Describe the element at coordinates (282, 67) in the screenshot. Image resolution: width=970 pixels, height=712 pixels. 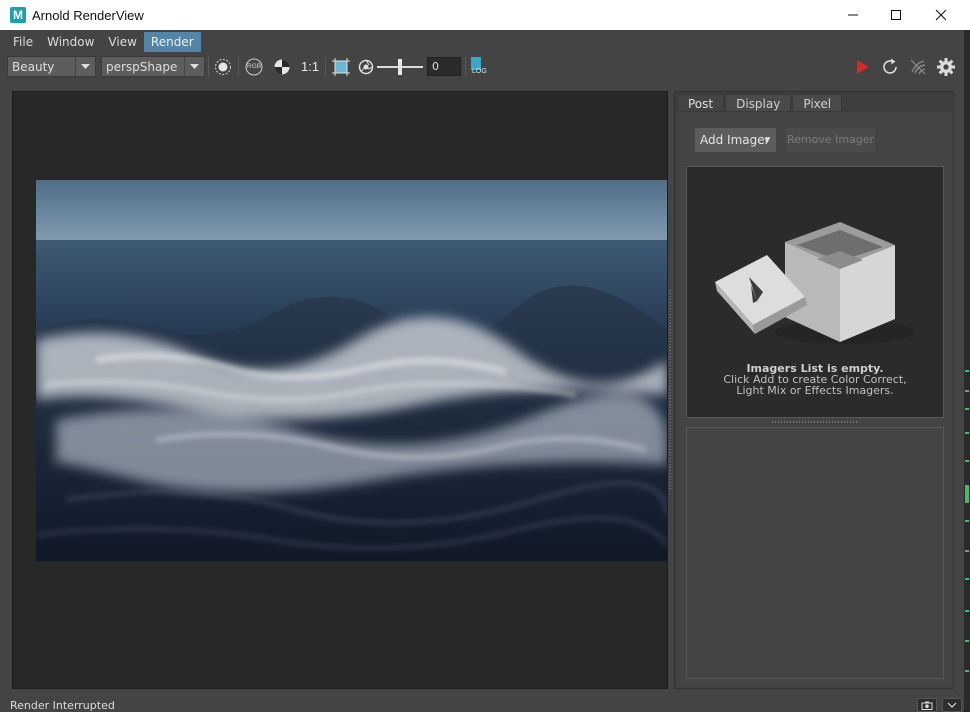
I see `checker-background-icon` at that location.